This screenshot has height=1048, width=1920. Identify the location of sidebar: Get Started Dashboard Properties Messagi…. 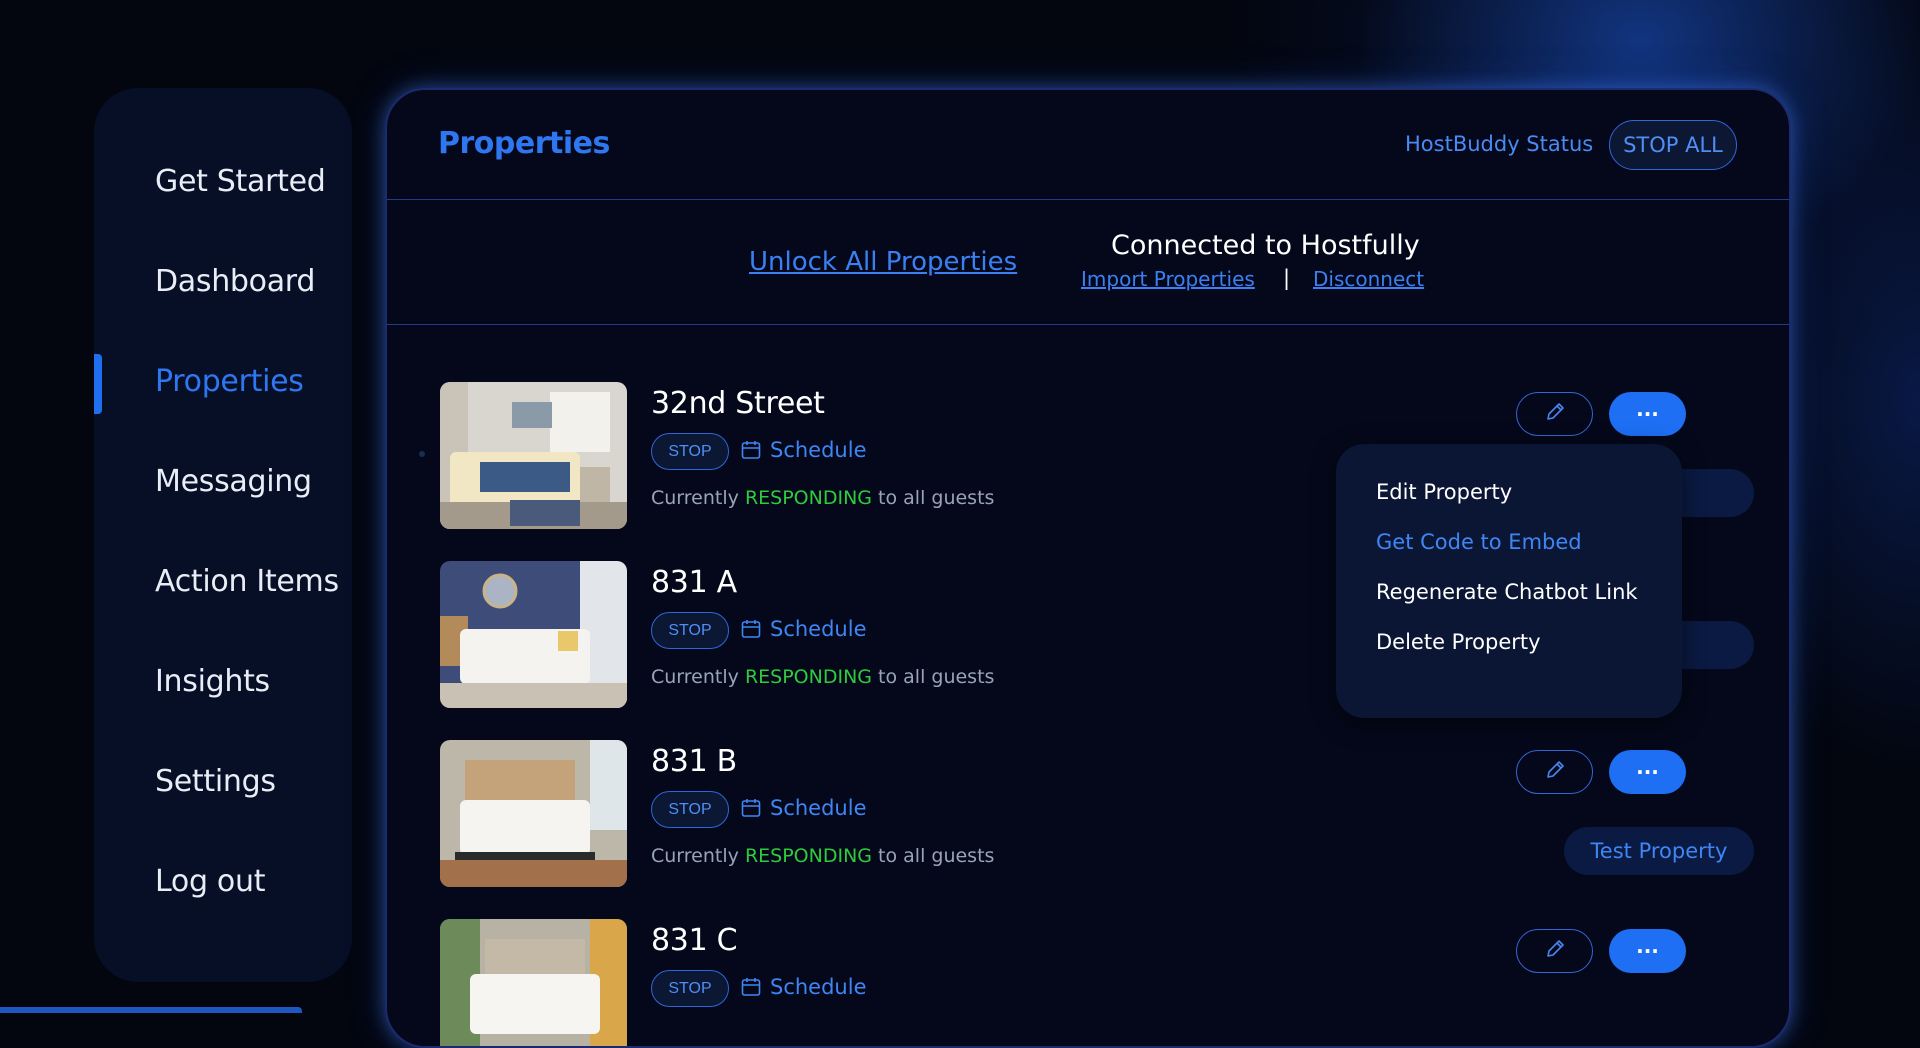
(223, 535).